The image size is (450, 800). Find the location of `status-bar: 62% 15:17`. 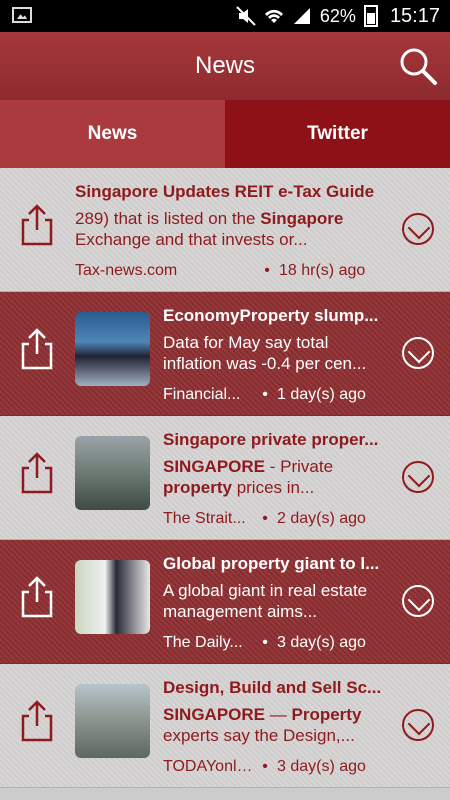

status-bar: 62% 15:17 is located at coordinates (225, 16).